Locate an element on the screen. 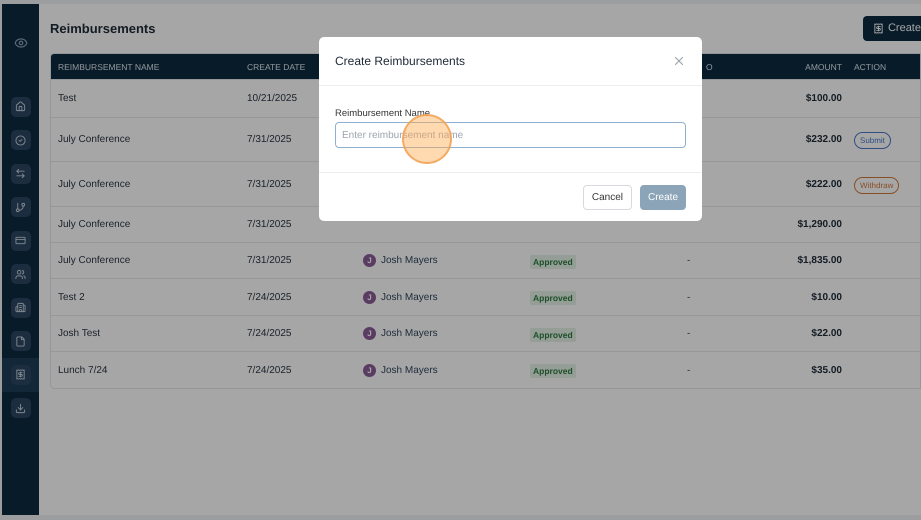  building-icon is located at coordinates (20, 308).